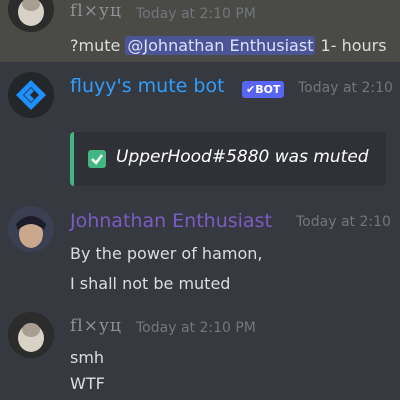  Describe the element at coordinates (87, 357) in the screenshot. I see `message-line: smh` at that location.